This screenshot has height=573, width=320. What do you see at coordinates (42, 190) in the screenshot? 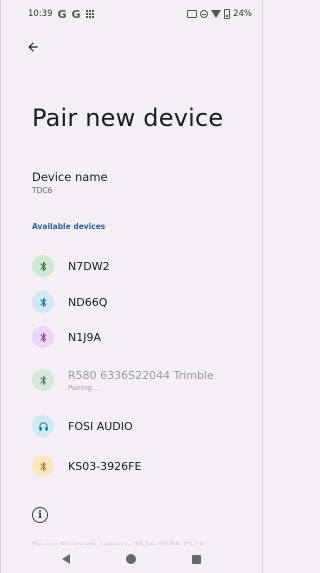
I see `device-name-value: TDC6` at bounding box center [42, 190].